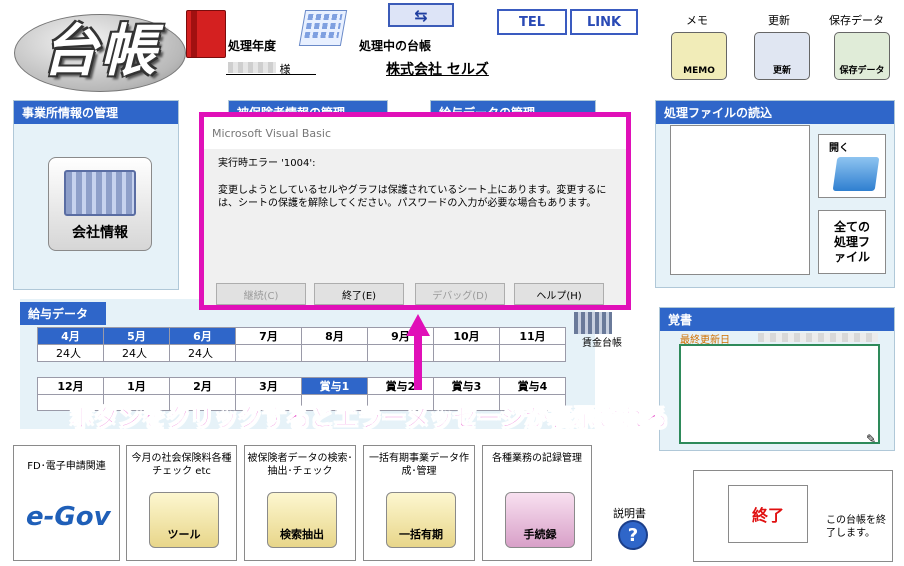 The width and height of the screenshot is (904, 566). I want to click on card-icon-label: 手続録, so click(540, 534).